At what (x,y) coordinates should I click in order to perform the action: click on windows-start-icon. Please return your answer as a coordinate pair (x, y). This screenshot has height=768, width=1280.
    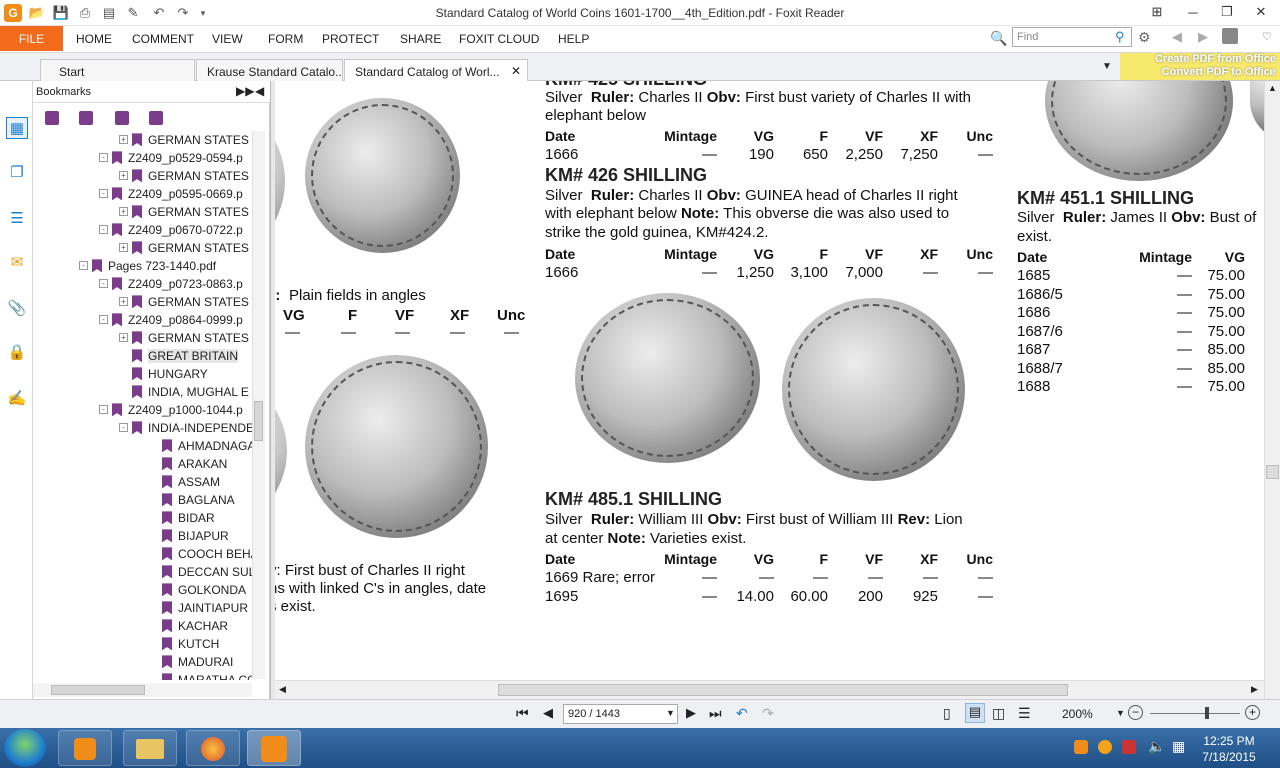
    Looking at the image, I should click on (25, 748).